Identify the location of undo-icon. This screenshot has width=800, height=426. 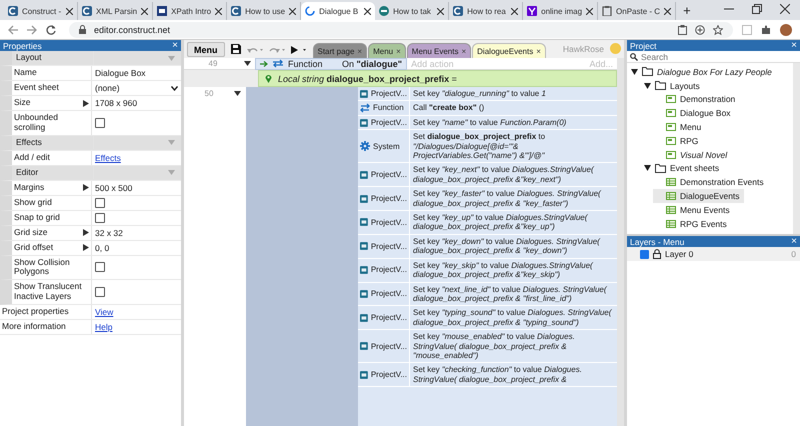
(254, 50).